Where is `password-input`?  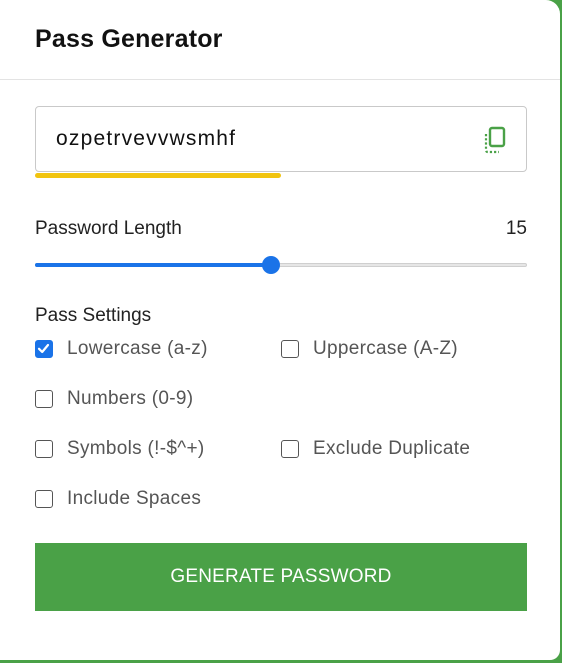
password-input is located at coordinates (256, 139).